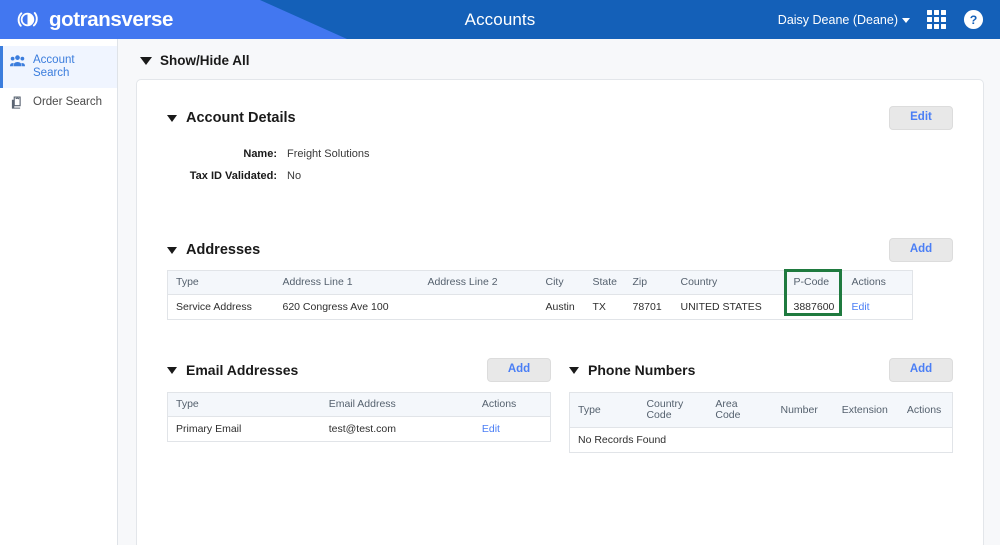 The image size is (1000, 545). I want to click on address-edit-link: Edit, so click(861, 307).